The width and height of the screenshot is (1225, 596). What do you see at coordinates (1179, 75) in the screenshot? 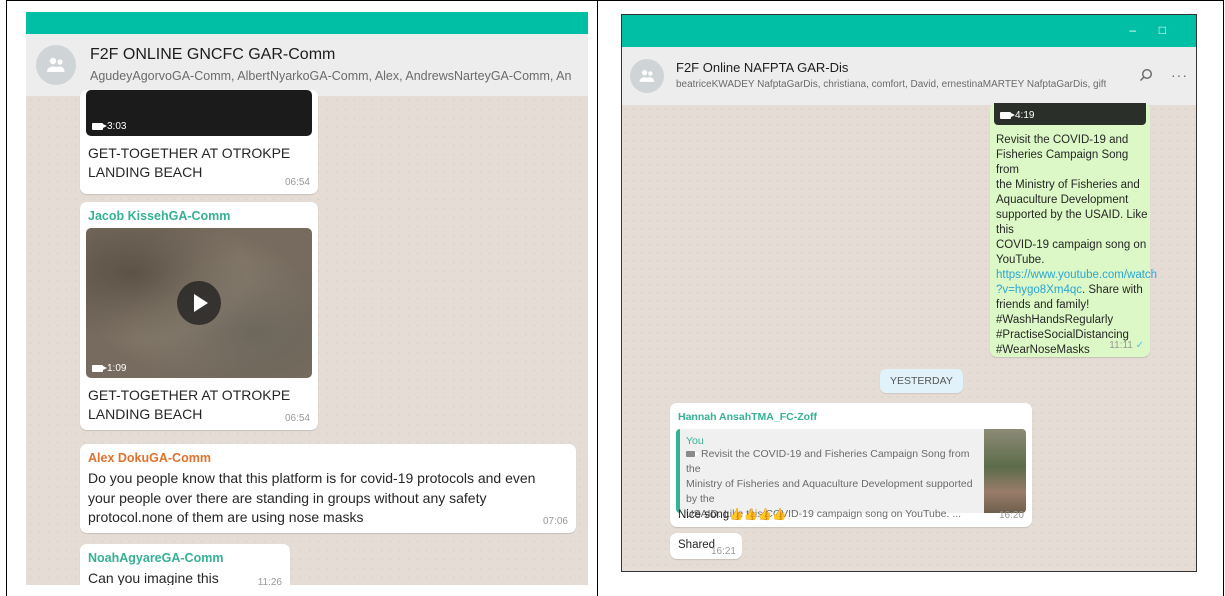
I see `more-icon: ···` at bounding box center [1179, 75].